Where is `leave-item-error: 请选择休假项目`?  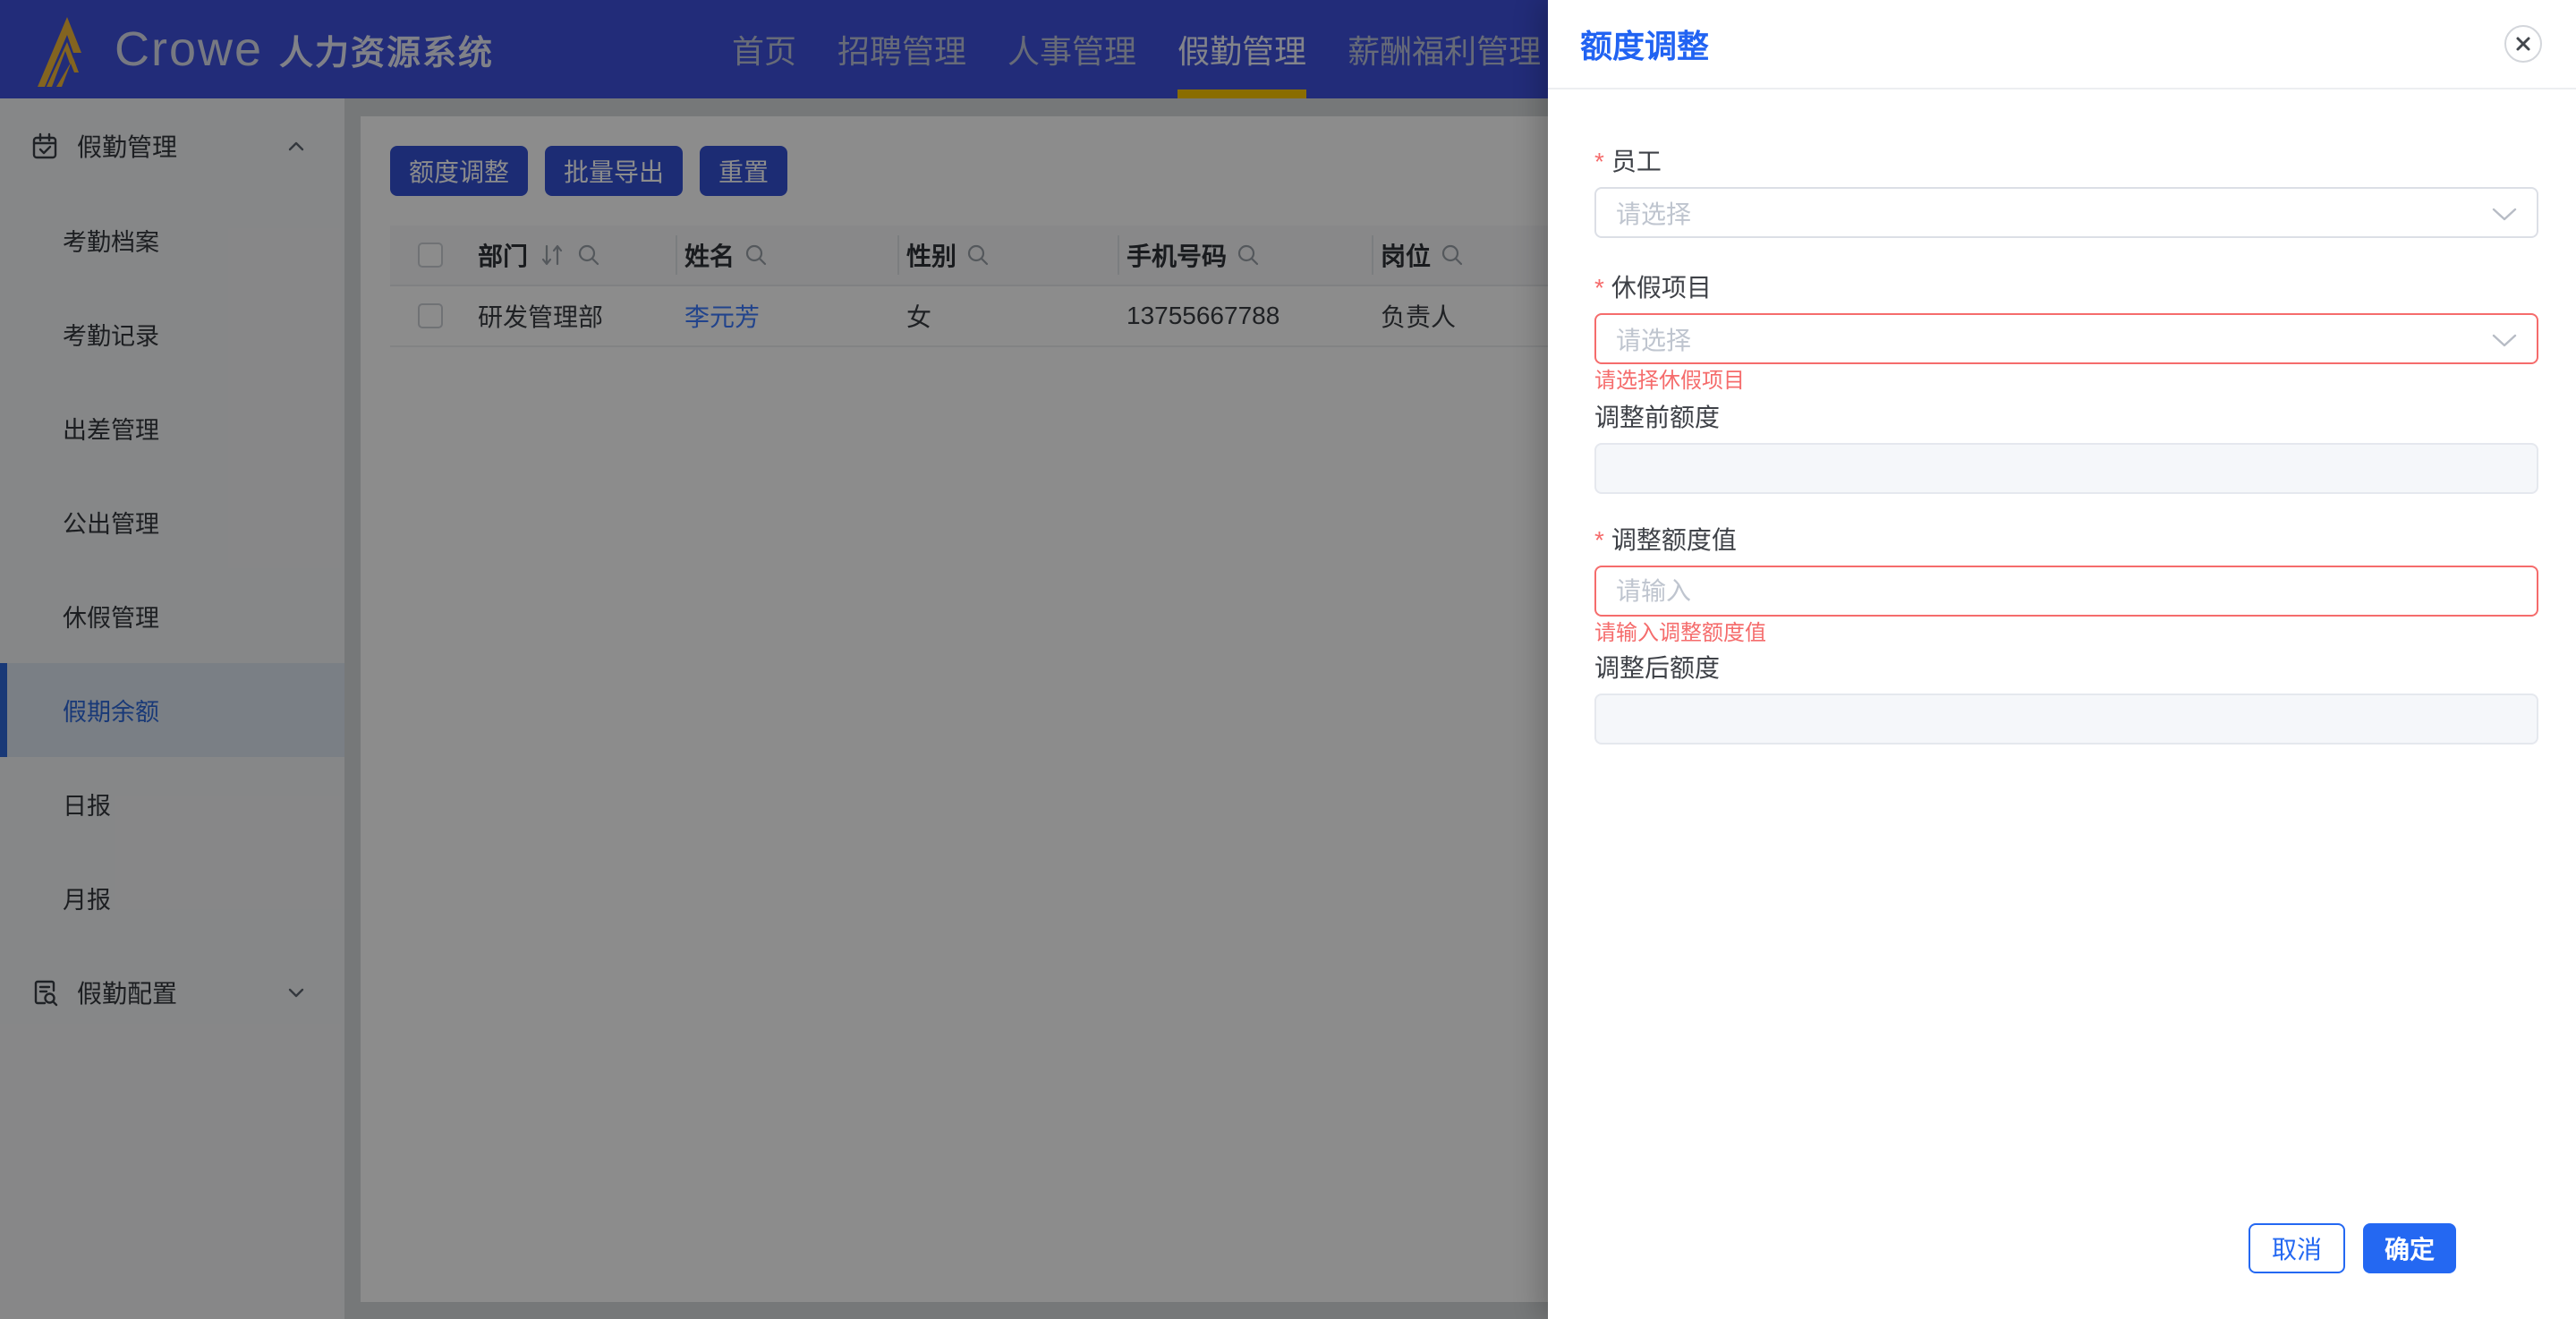
leave-item-error: 请选择休假项目 is located at coordinates (1669, 381).